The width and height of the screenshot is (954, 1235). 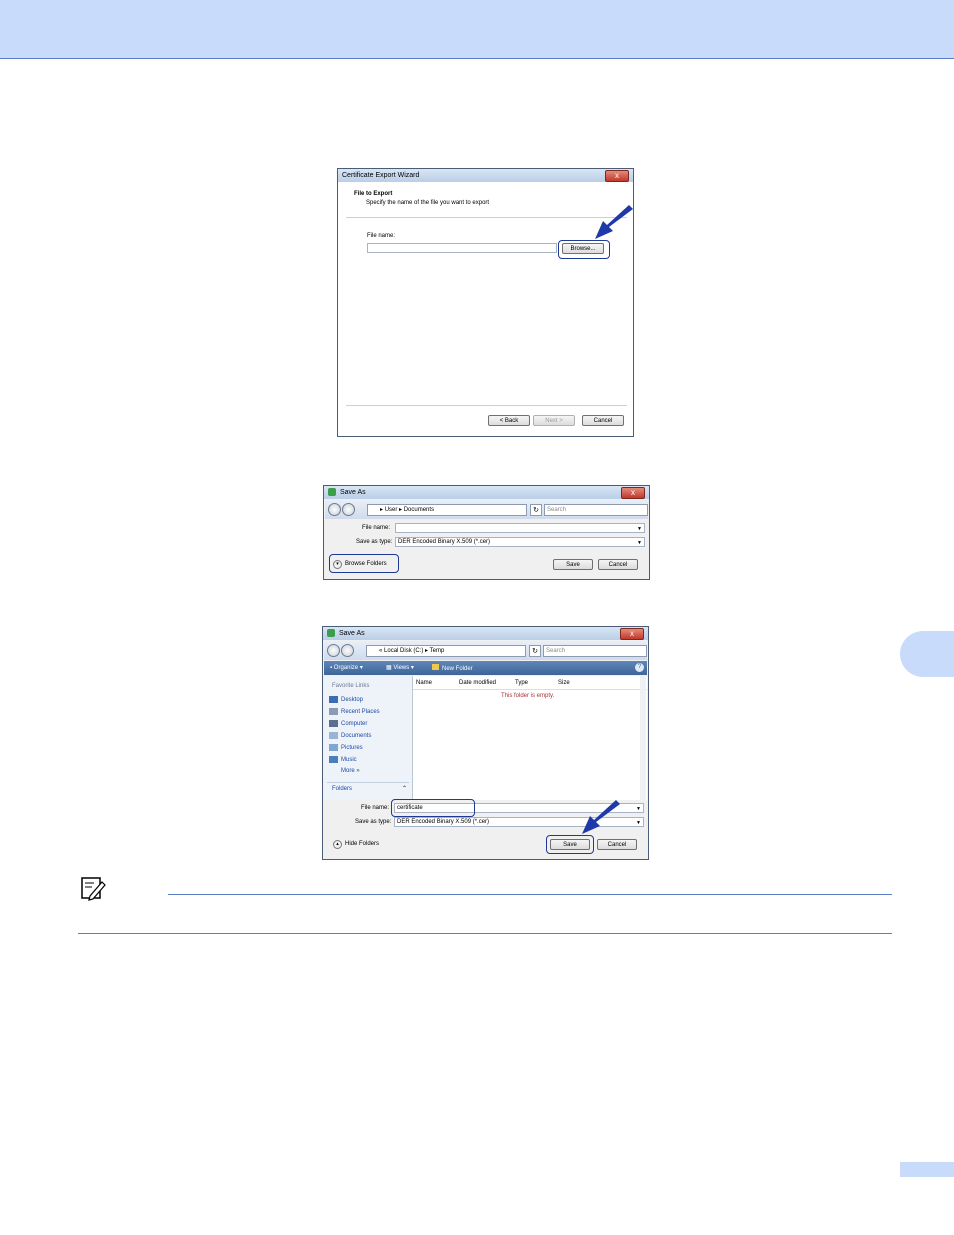 I want to click on saveas1-search-input: Search, so click(x=596, y=510).